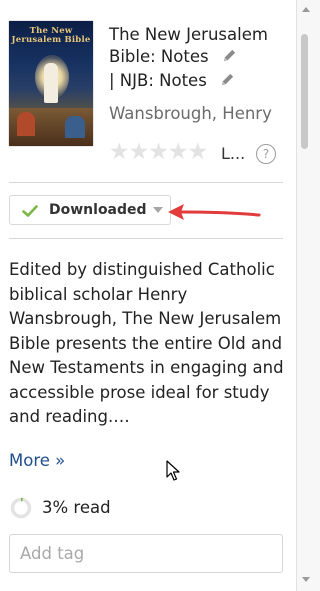 This screenshot has width=320, height=591. I want to click on scrollbar, so click(307, 295).